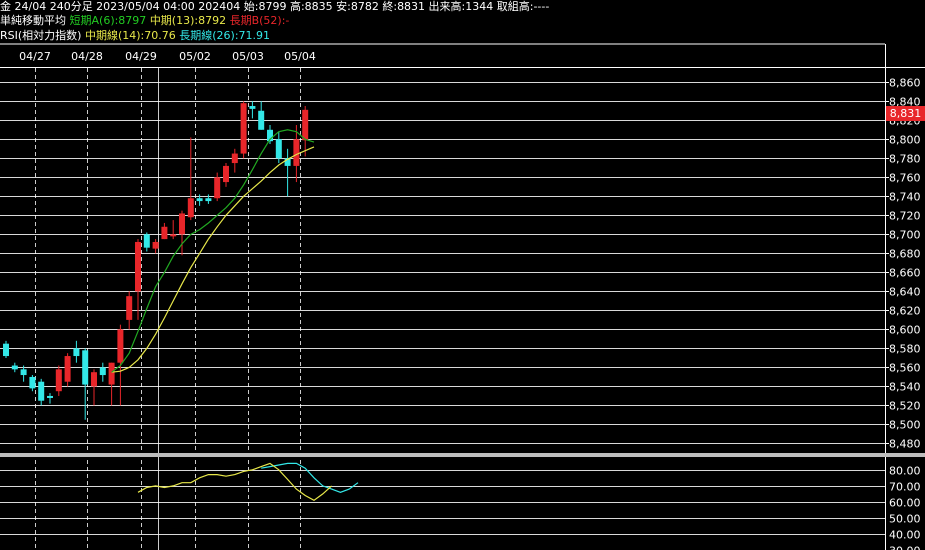 The image size is (925, 550). What do you see at coordinates (905, 330) in the screenshot?
I see `price-tick-label: 8,600` at bounding box center [905, 330].